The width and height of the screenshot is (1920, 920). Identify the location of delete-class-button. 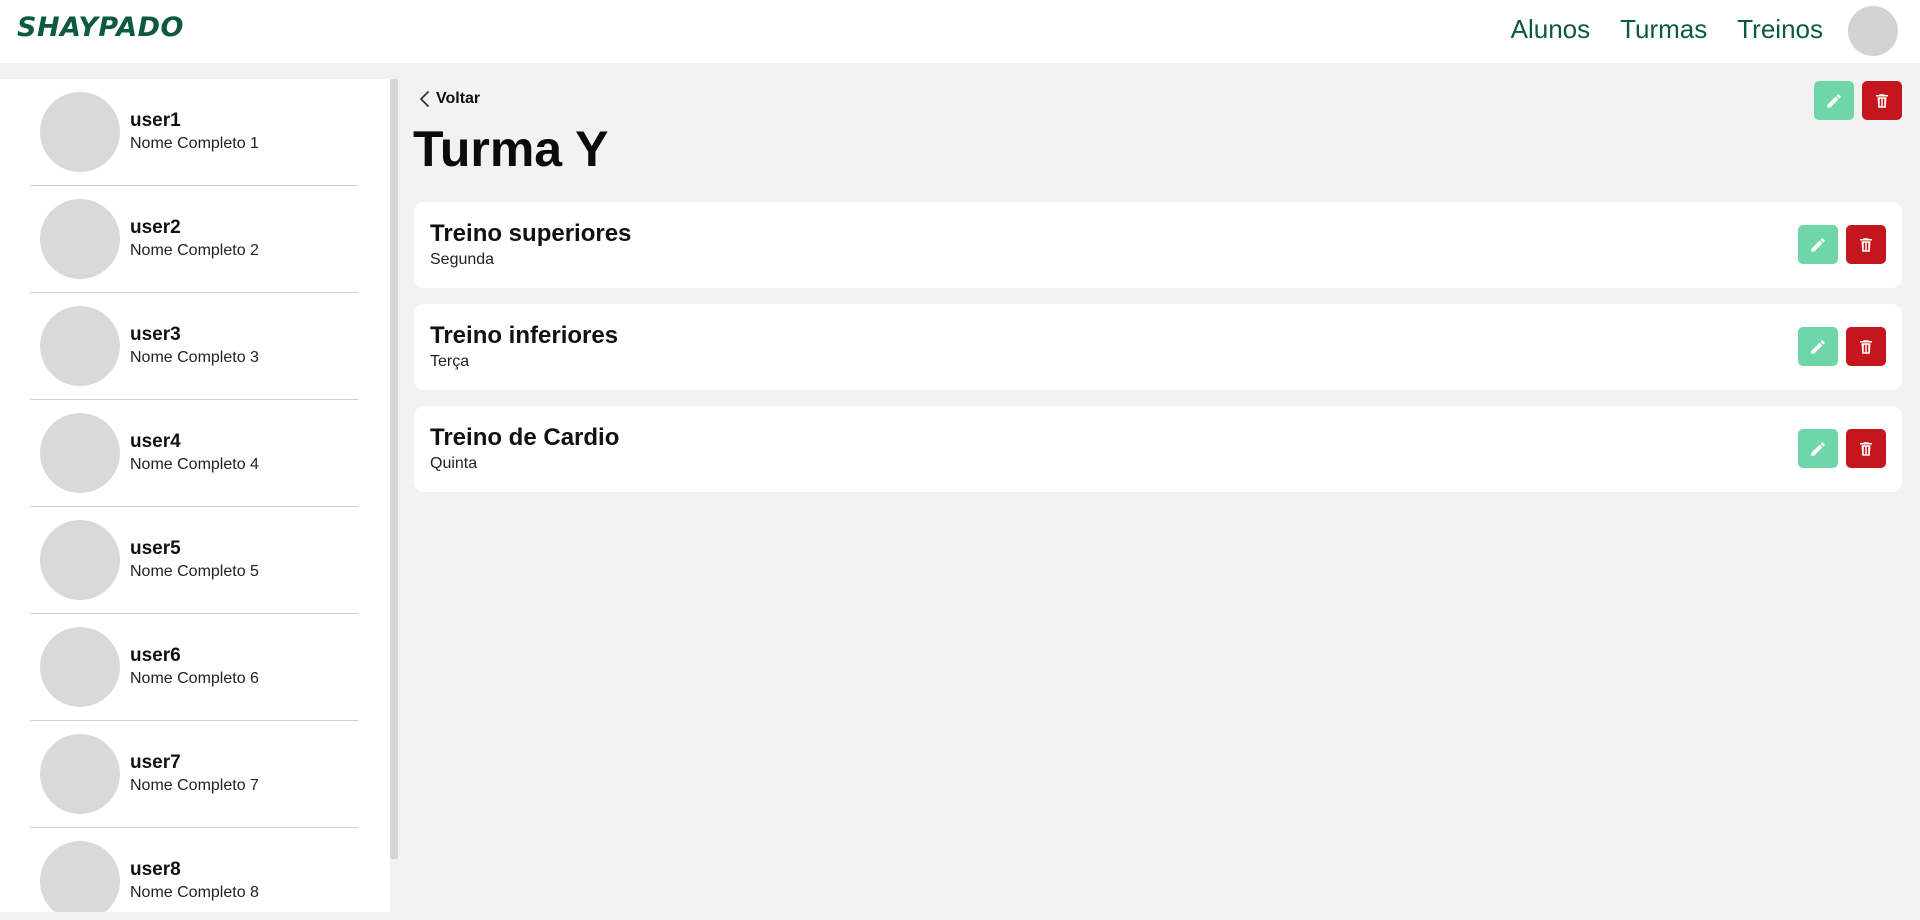
(1882, 100).